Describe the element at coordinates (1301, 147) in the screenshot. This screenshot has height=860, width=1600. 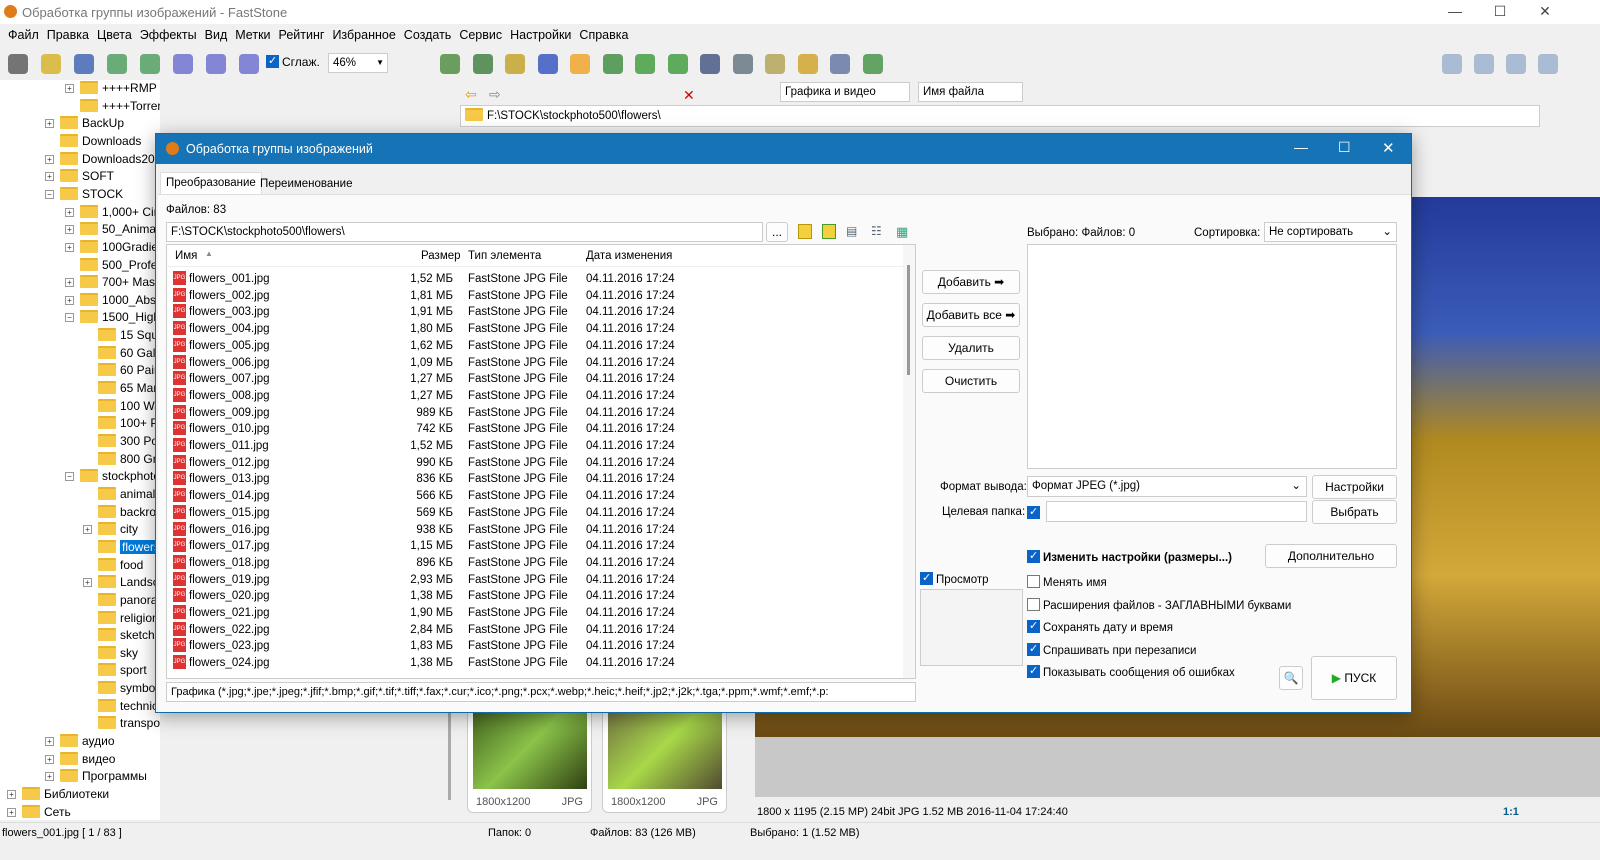
I see `dialog-minimize-button: —` at that location.